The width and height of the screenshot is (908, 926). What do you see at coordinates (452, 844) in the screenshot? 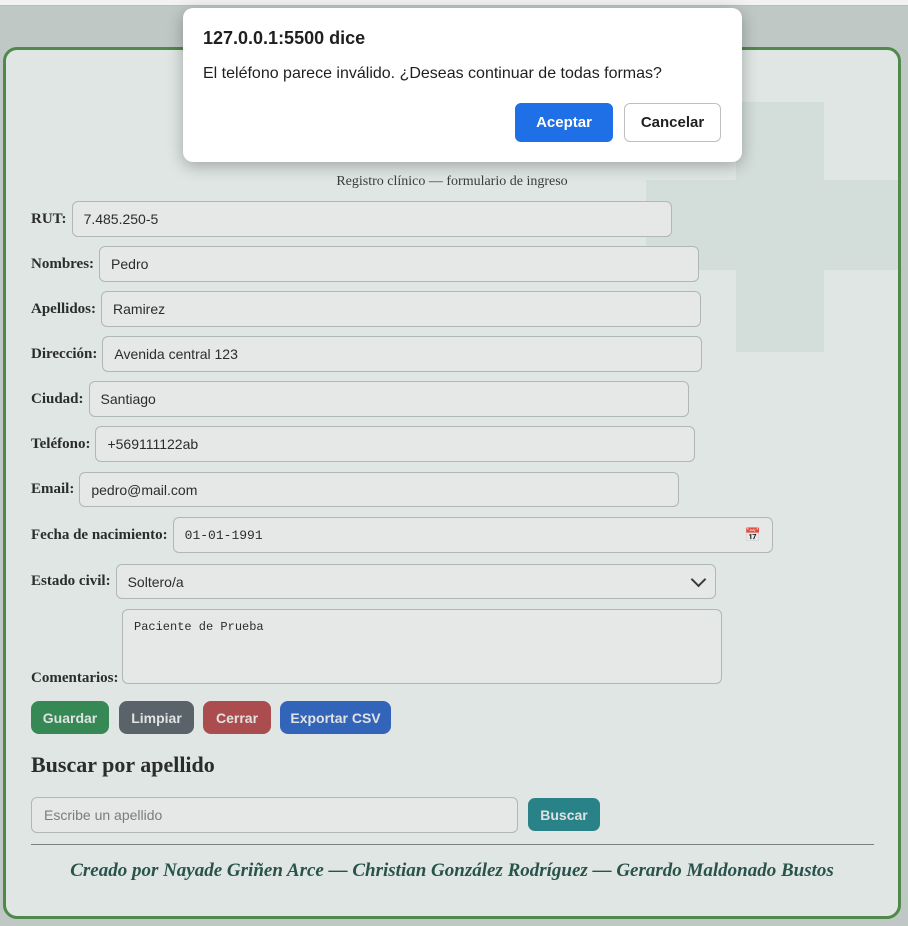
I see `footer-divider` at bounding box center [452, 844].